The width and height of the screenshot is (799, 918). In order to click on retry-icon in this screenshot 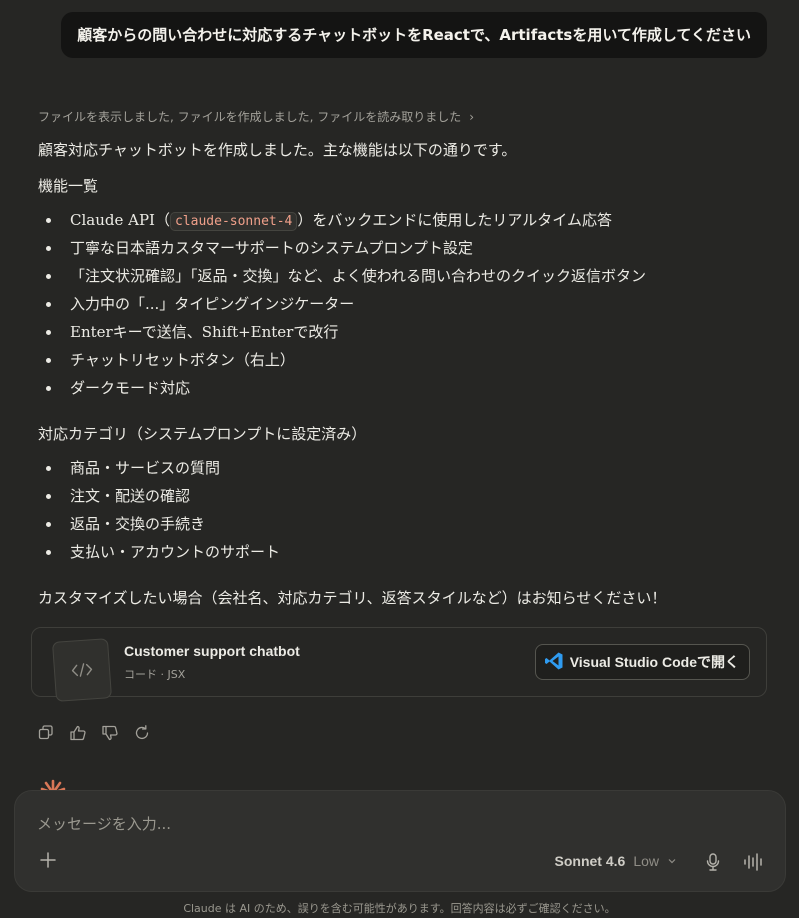, I will do `click(142, 733)`.